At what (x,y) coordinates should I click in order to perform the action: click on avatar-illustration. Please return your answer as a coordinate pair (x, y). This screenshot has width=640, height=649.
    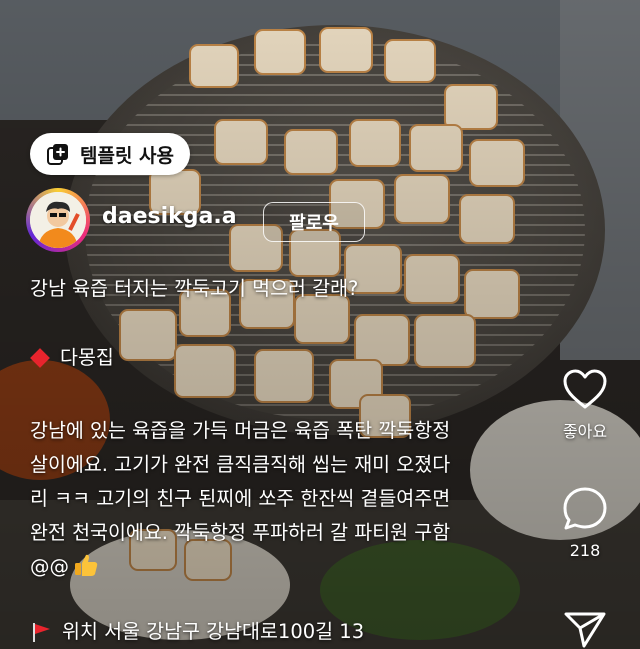
    Looking at the image, I should click on (58, 220).